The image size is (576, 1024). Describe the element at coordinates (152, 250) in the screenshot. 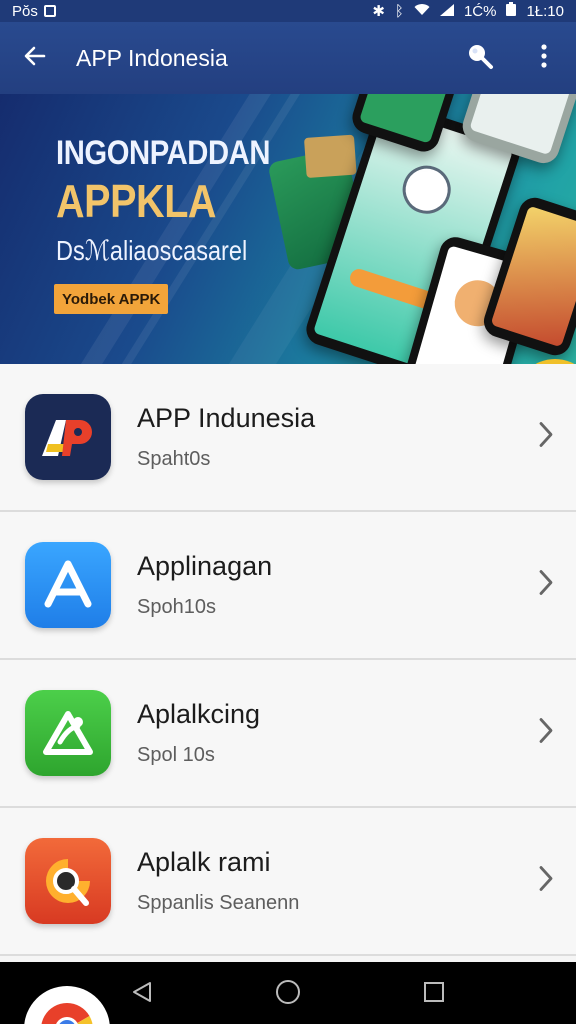

I see `banner-subtitle: Dsℳaliaoscasarel` at that location.